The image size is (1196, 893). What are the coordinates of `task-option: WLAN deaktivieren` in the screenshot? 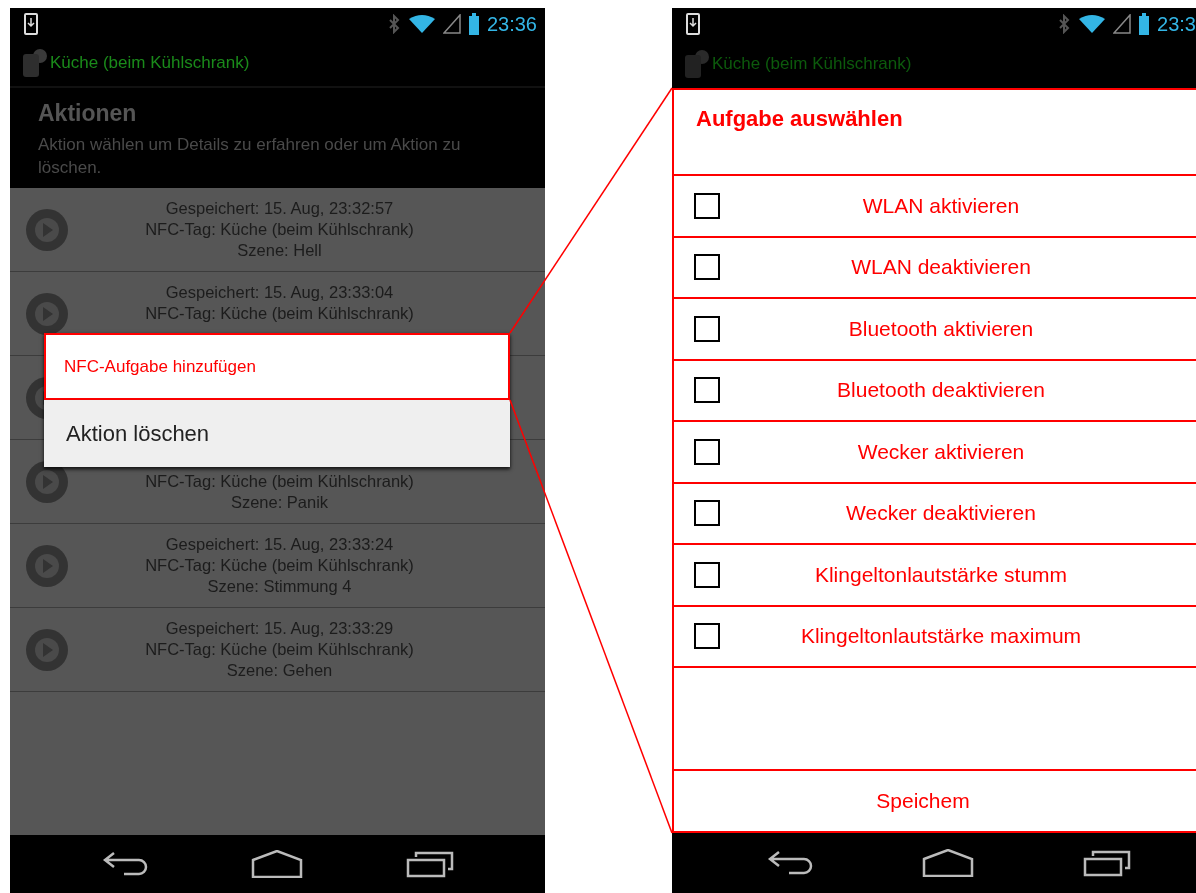 It's located at (958, 267).